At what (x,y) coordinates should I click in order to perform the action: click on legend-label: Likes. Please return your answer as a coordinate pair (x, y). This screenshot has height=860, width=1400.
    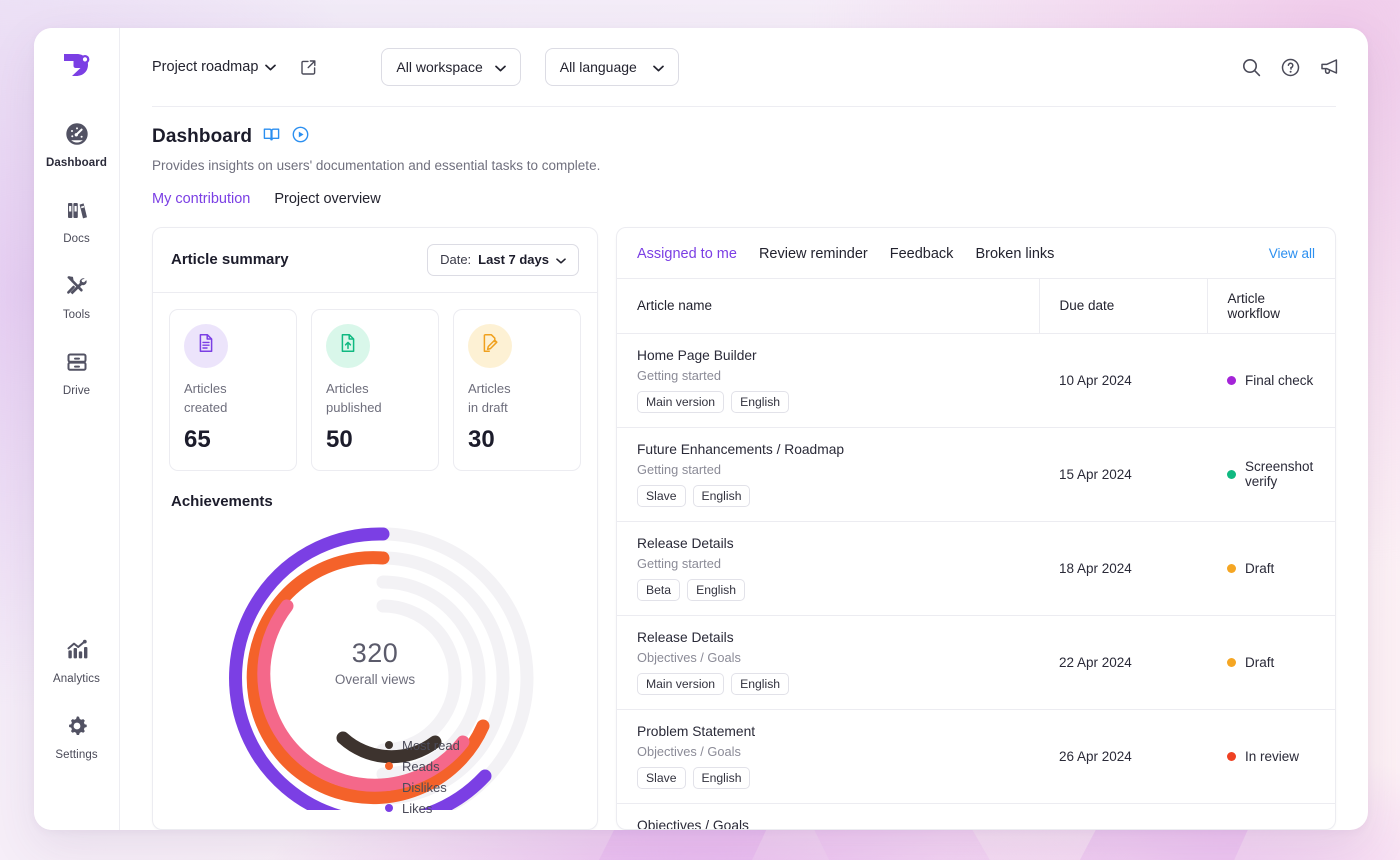
    Looking at the image, I should click on (417, 808).